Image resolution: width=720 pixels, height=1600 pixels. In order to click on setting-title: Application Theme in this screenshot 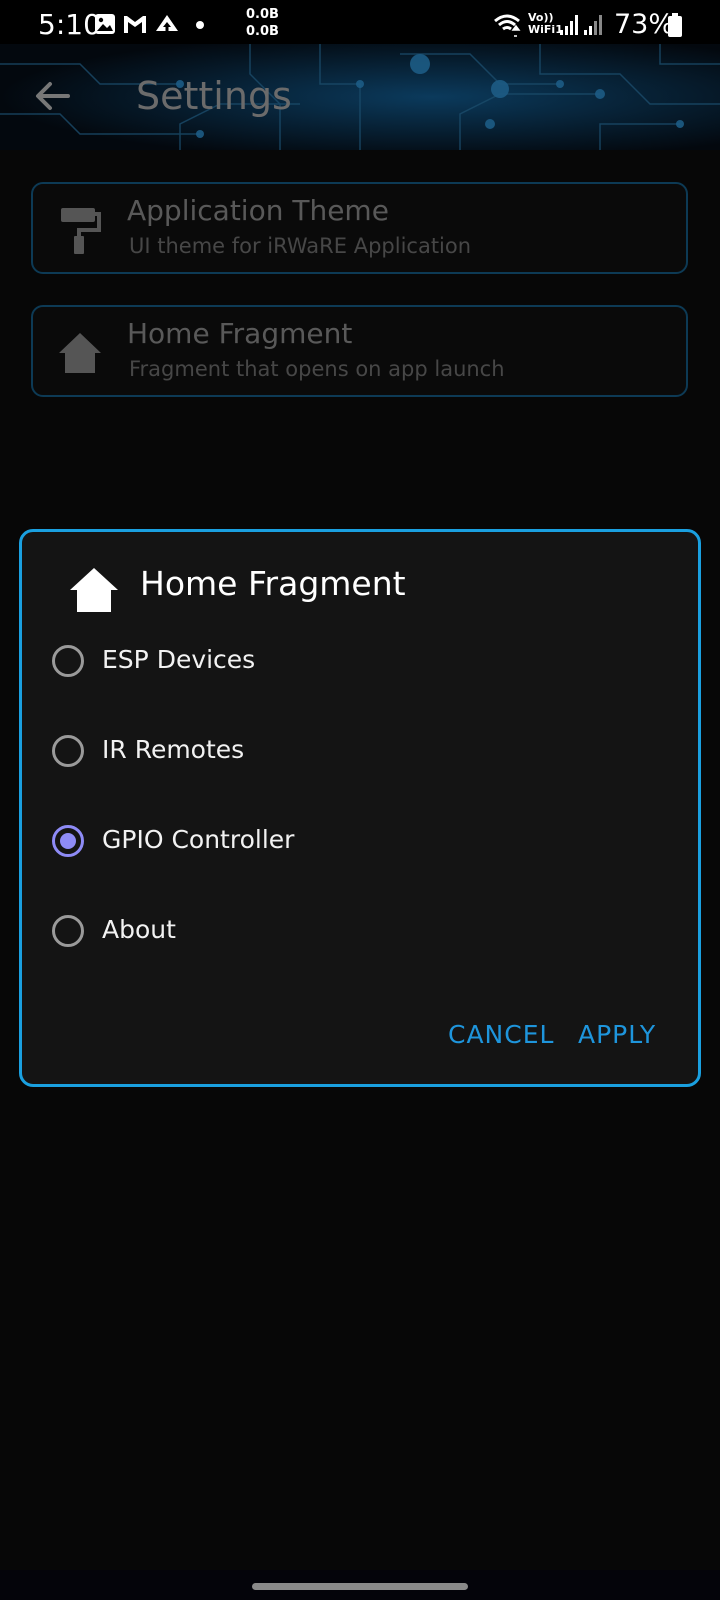, I will do `click(258, 210)`.